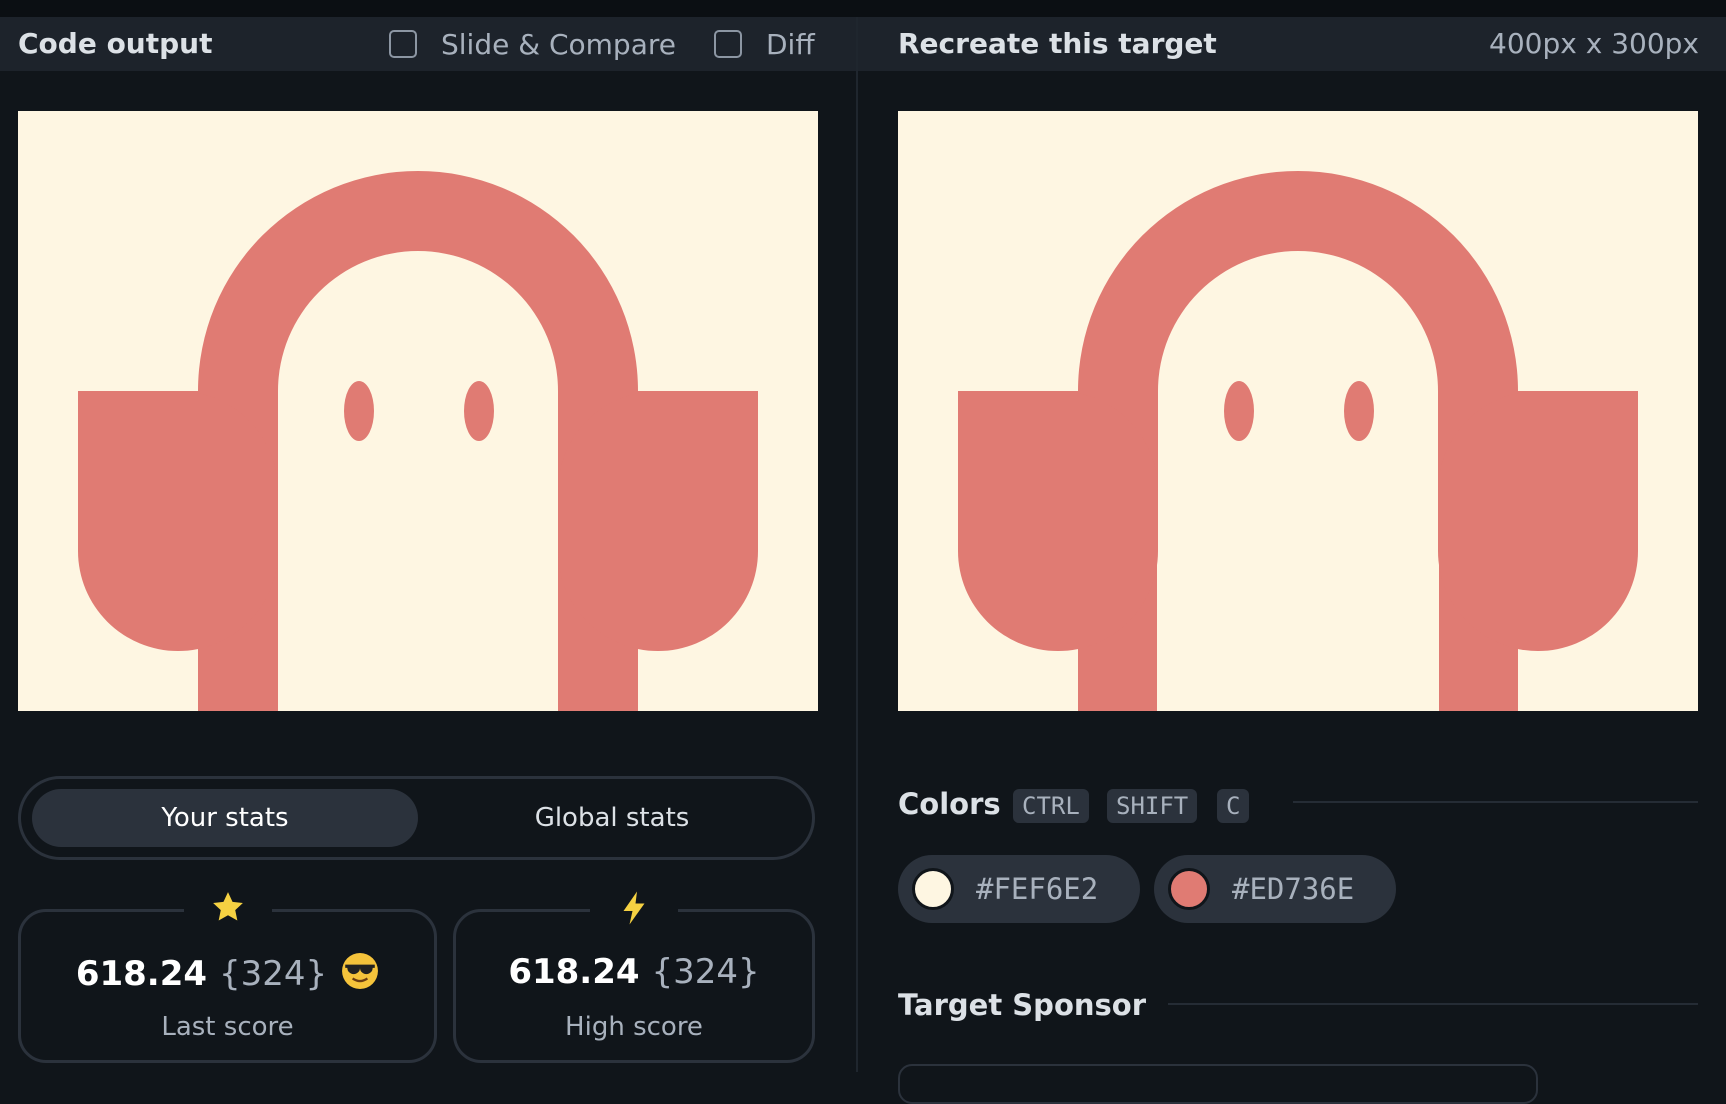  I want to click on high-score-rank: {324}, so click(705, 972).